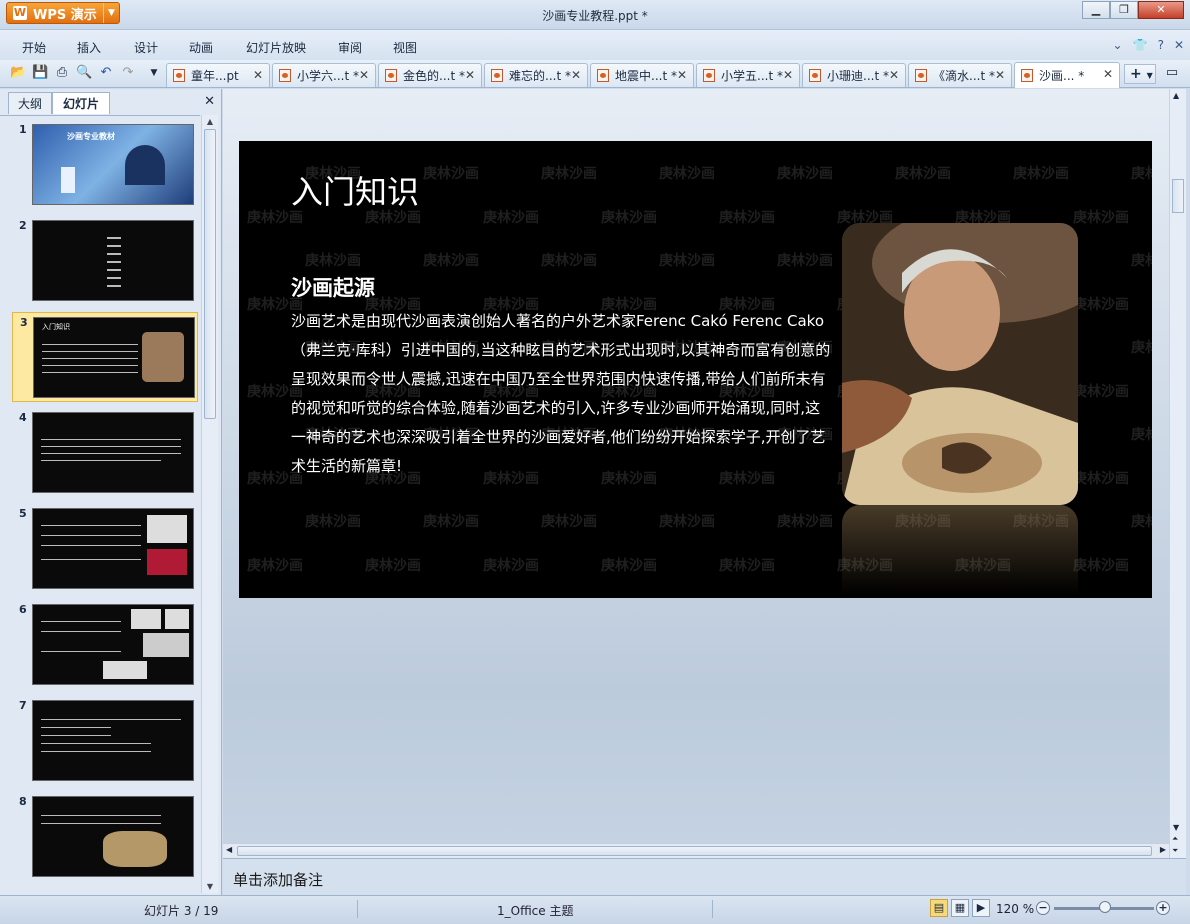 The height and width of the screenshot is (924, 1190). What do you see at coordinates (981, 908) in the screenshot?
I see `slideshow-view-button: ▶` at bounding box center [981, 908].